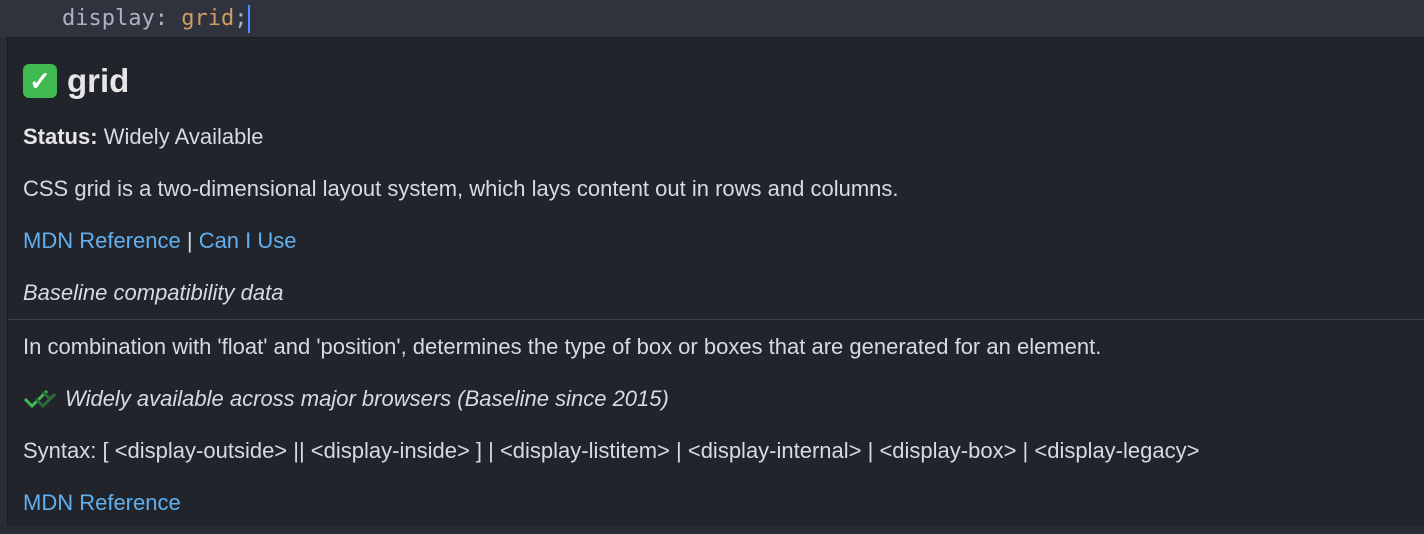 Image resolution: width=1424 pixels, height=534 pixels. I want to click on status-label: Status:, so click(60, 136).